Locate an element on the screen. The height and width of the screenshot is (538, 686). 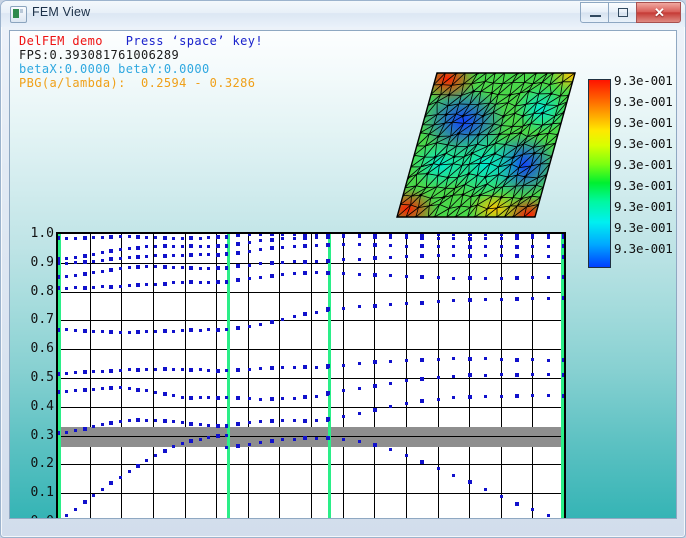
symmetry-point-line is located at coordinates (228, 376).